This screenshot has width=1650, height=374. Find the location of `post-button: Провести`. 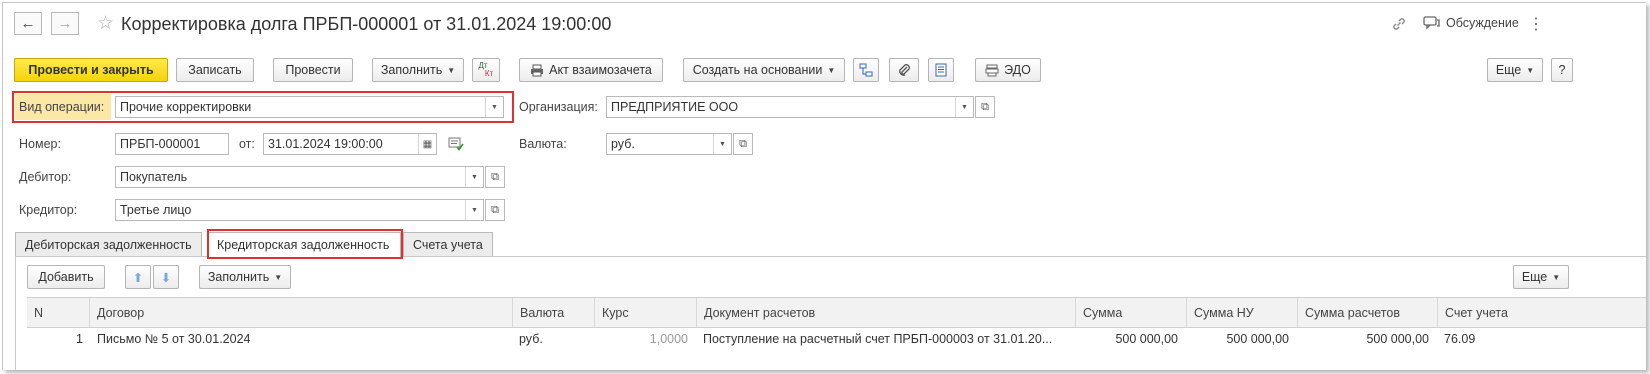

post-button: Провести is located at coordinates (313, 70).